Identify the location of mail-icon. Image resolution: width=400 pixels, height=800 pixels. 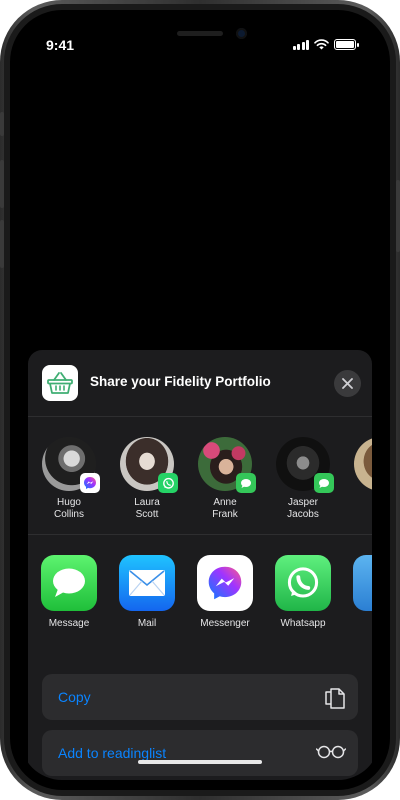
(147, 583).